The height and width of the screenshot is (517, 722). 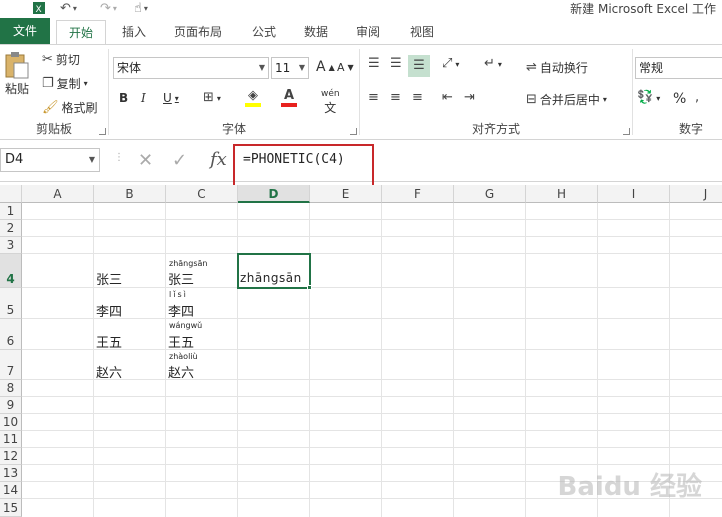 I want to click on font-group: 宋体 ▼ 11 ▼ A ▲ A ▼ B I U ▾ ⊞ ▾ ◈ A wén 文 字体, so click(x=234, y=92).